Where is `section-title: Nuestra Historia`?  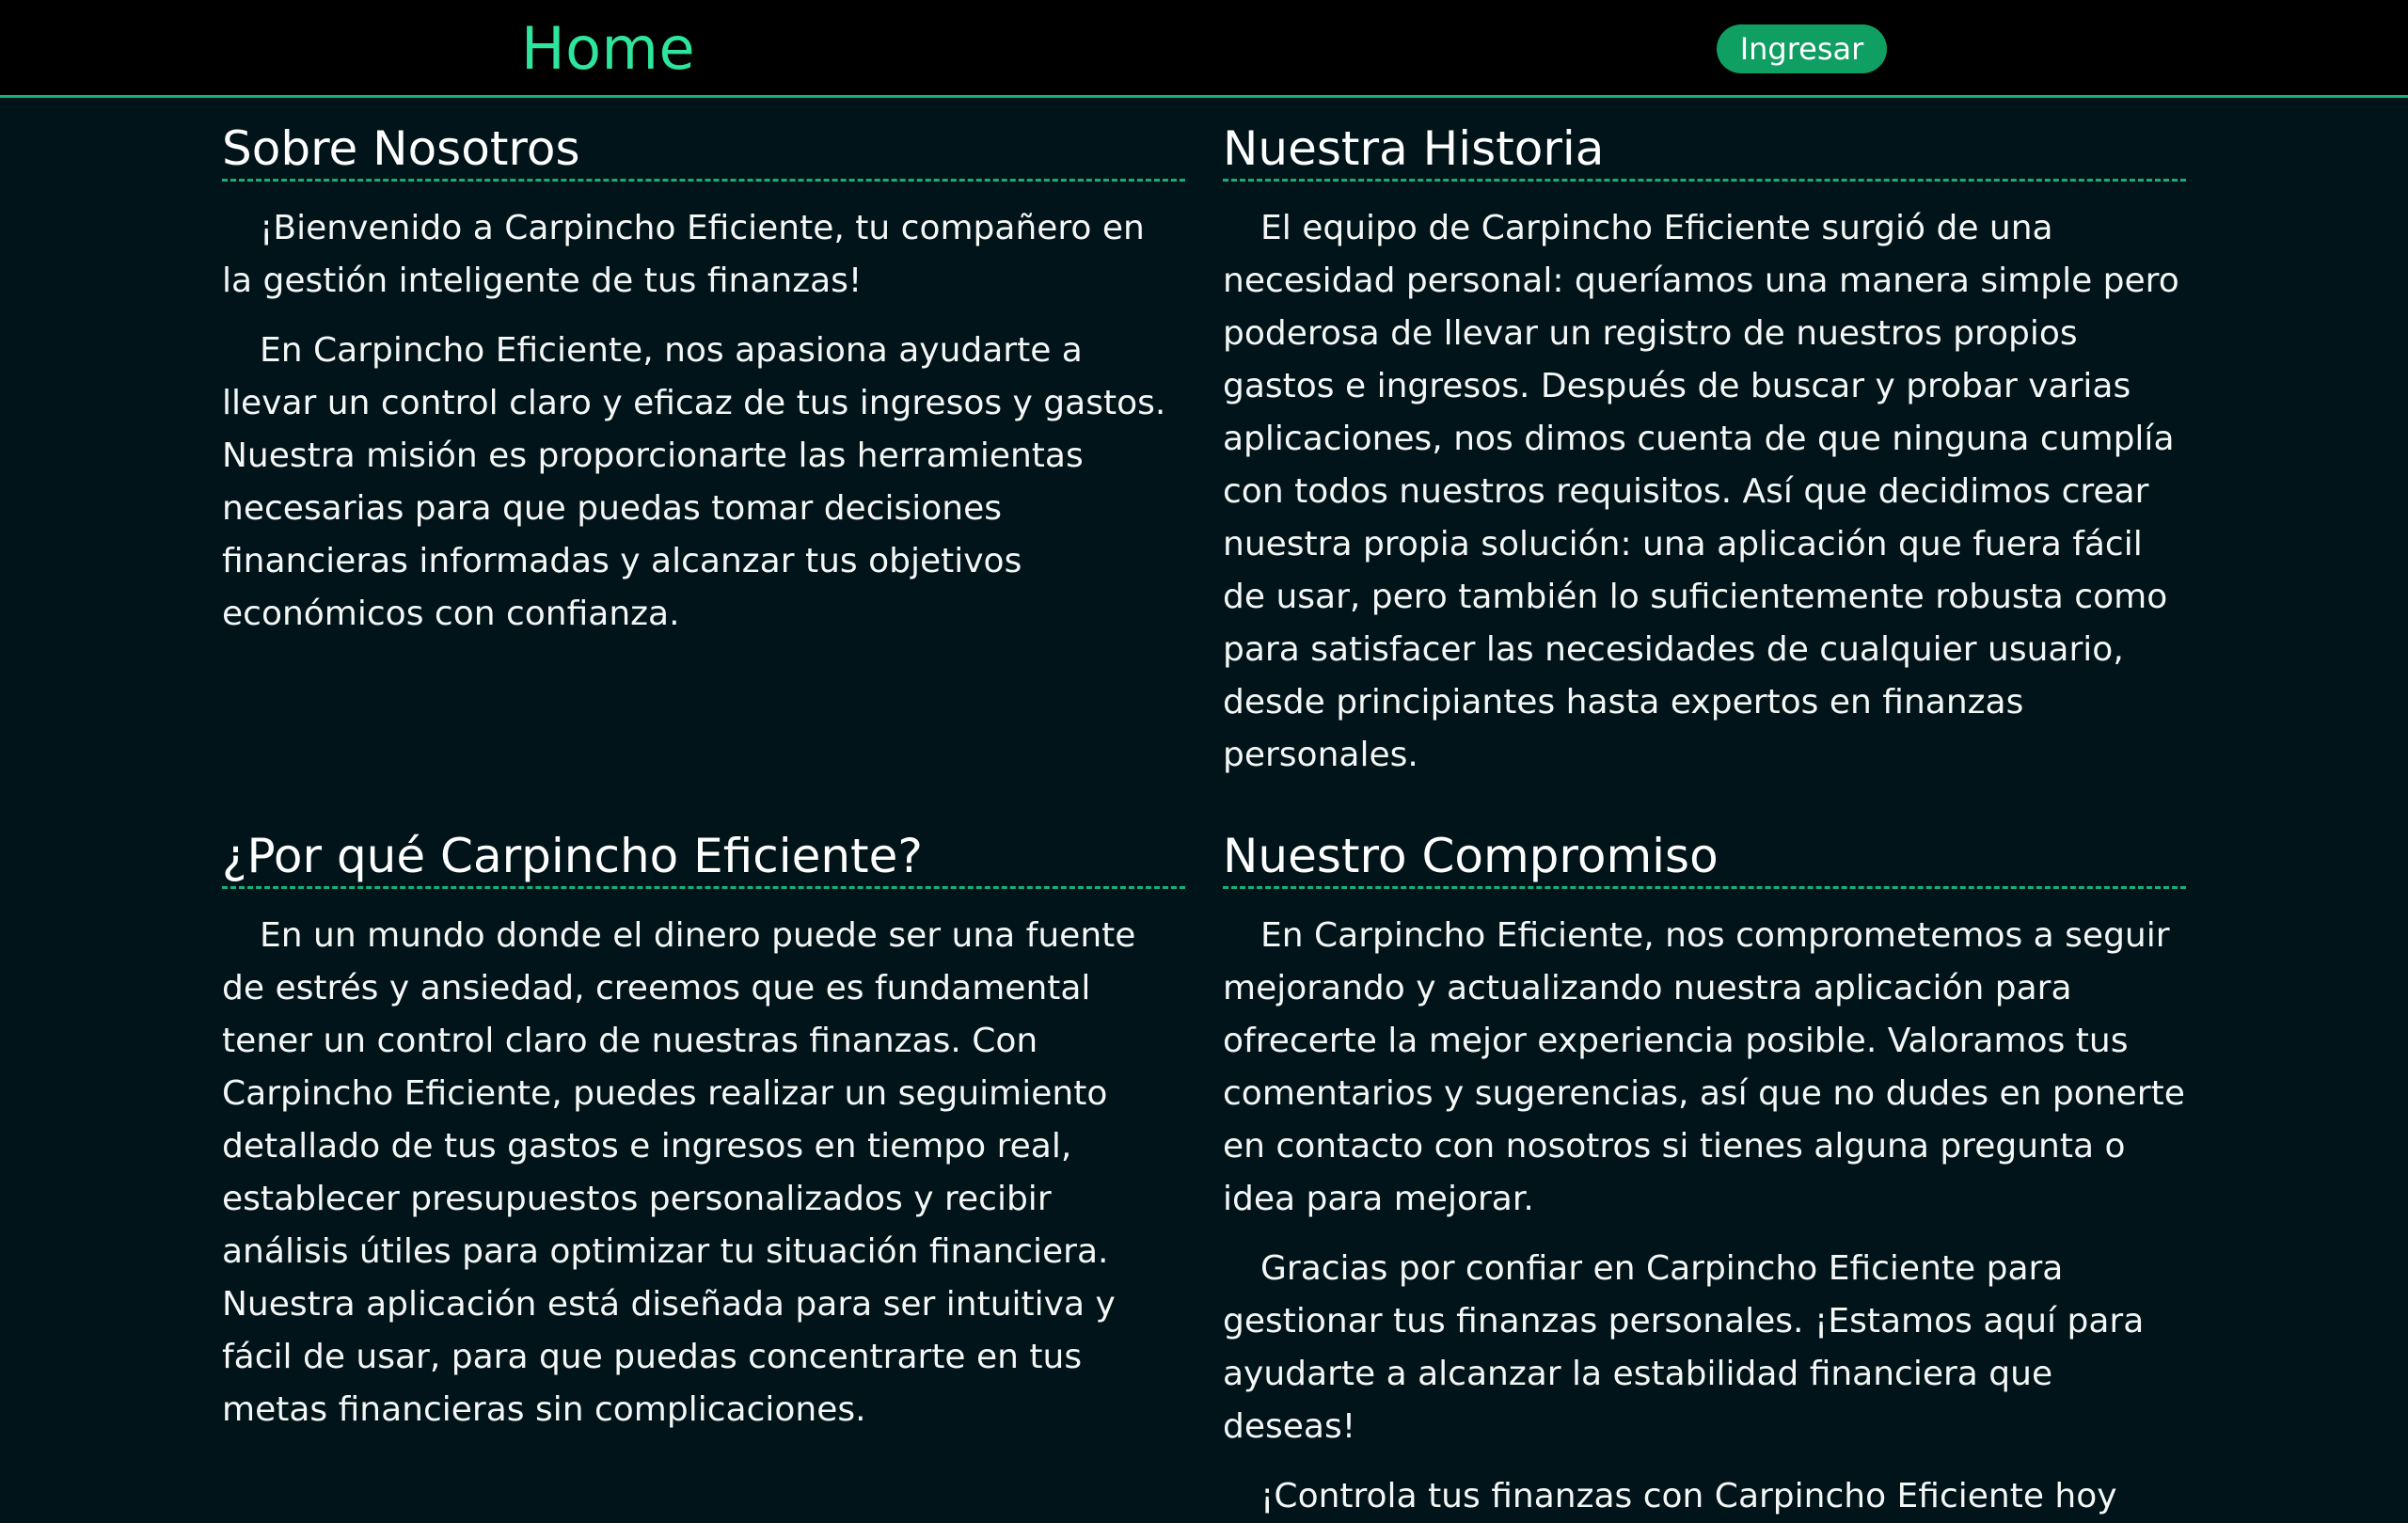
section-title: Nuestra Historia is located at coordinates (1705, 150).